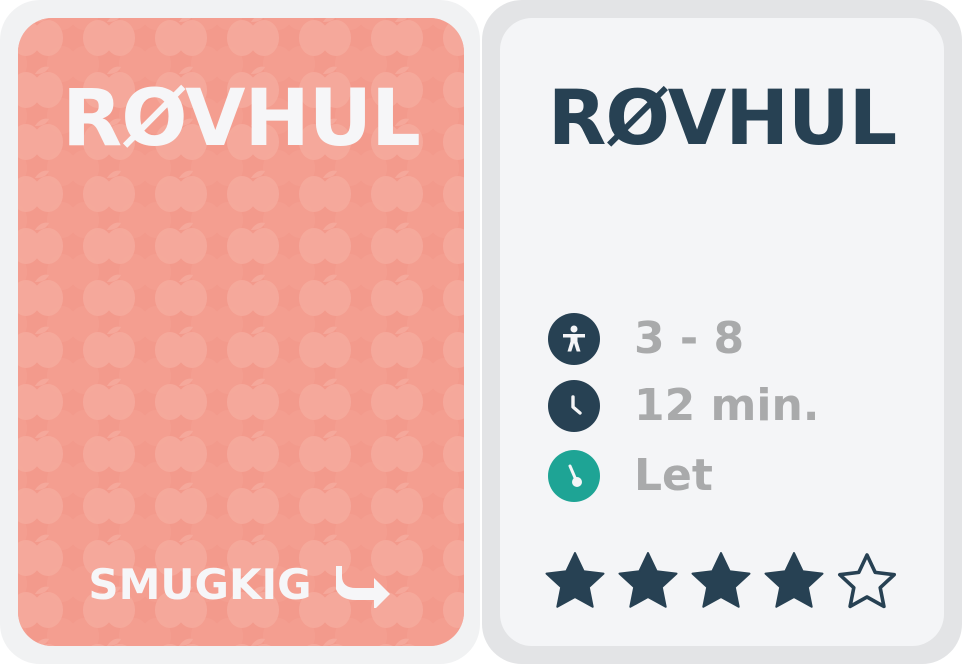  I want to click on details-title: RØVHUL, so click(722, 117).